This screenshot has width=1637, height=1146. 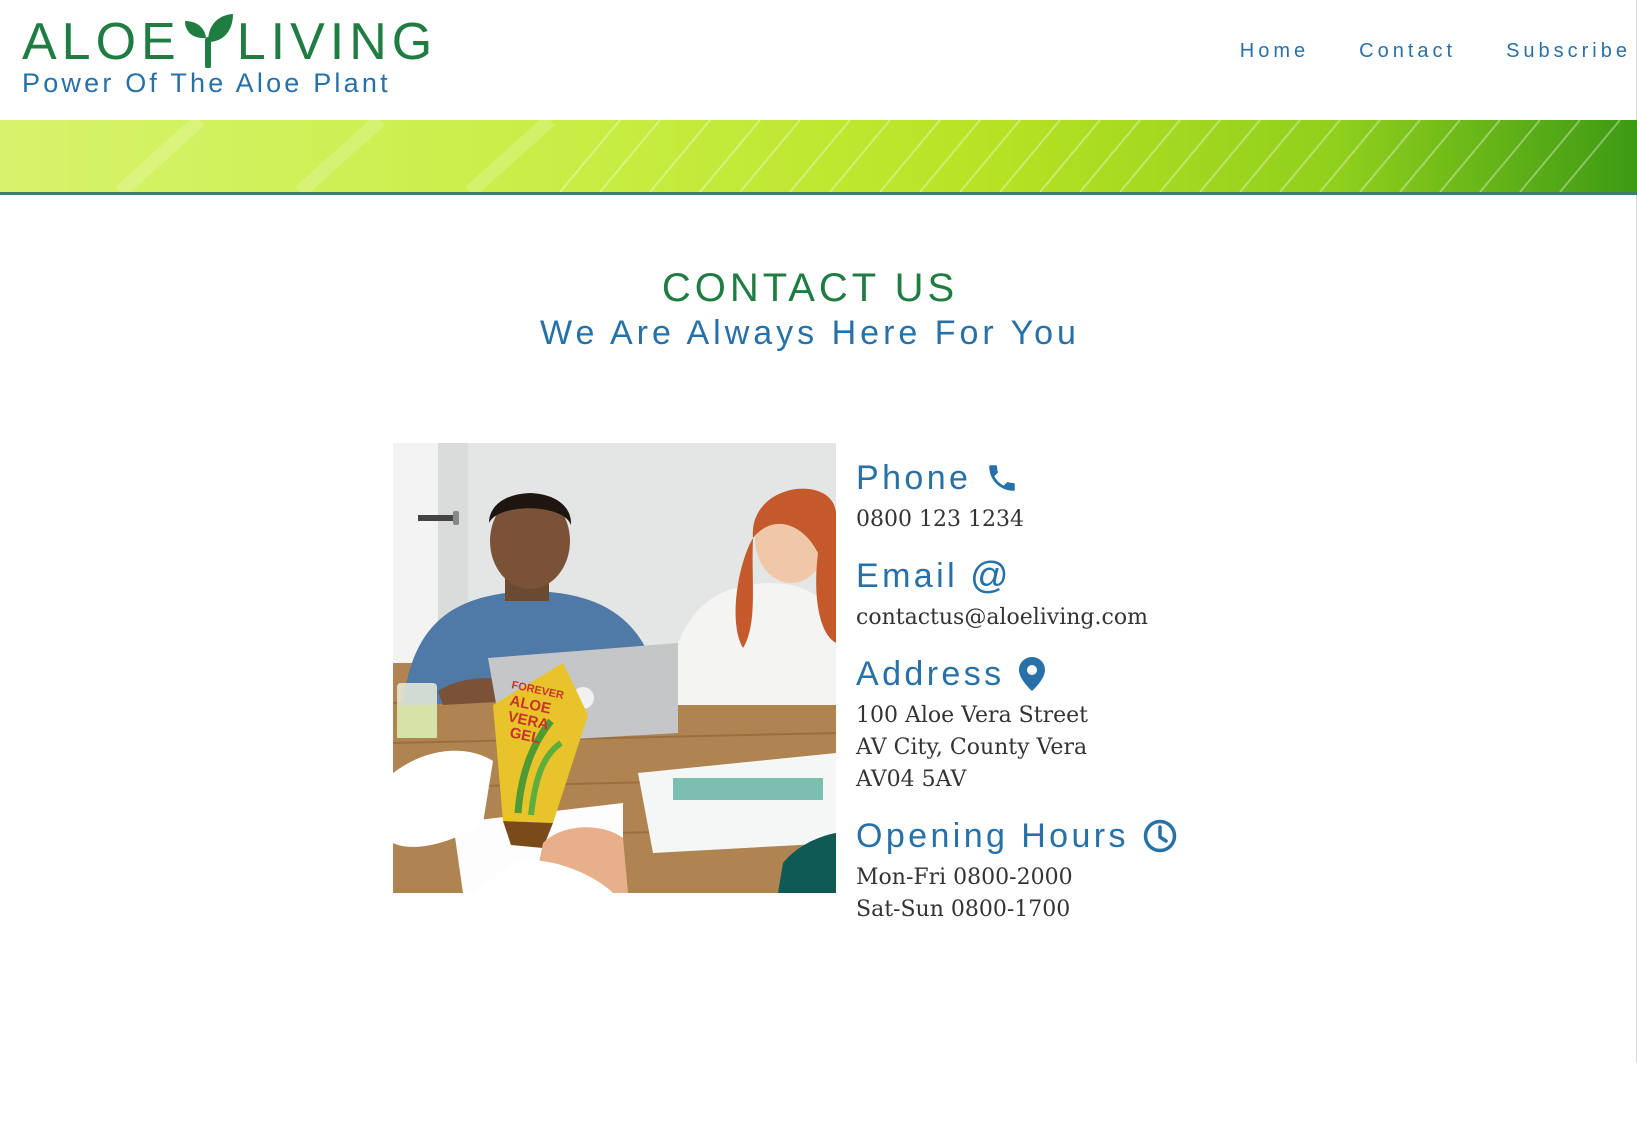 What do you see at coordinates (1568, 51) in the screenshot?
I see `nav-subscribe-link: Subscribe` at bounding box center [1568, 51].